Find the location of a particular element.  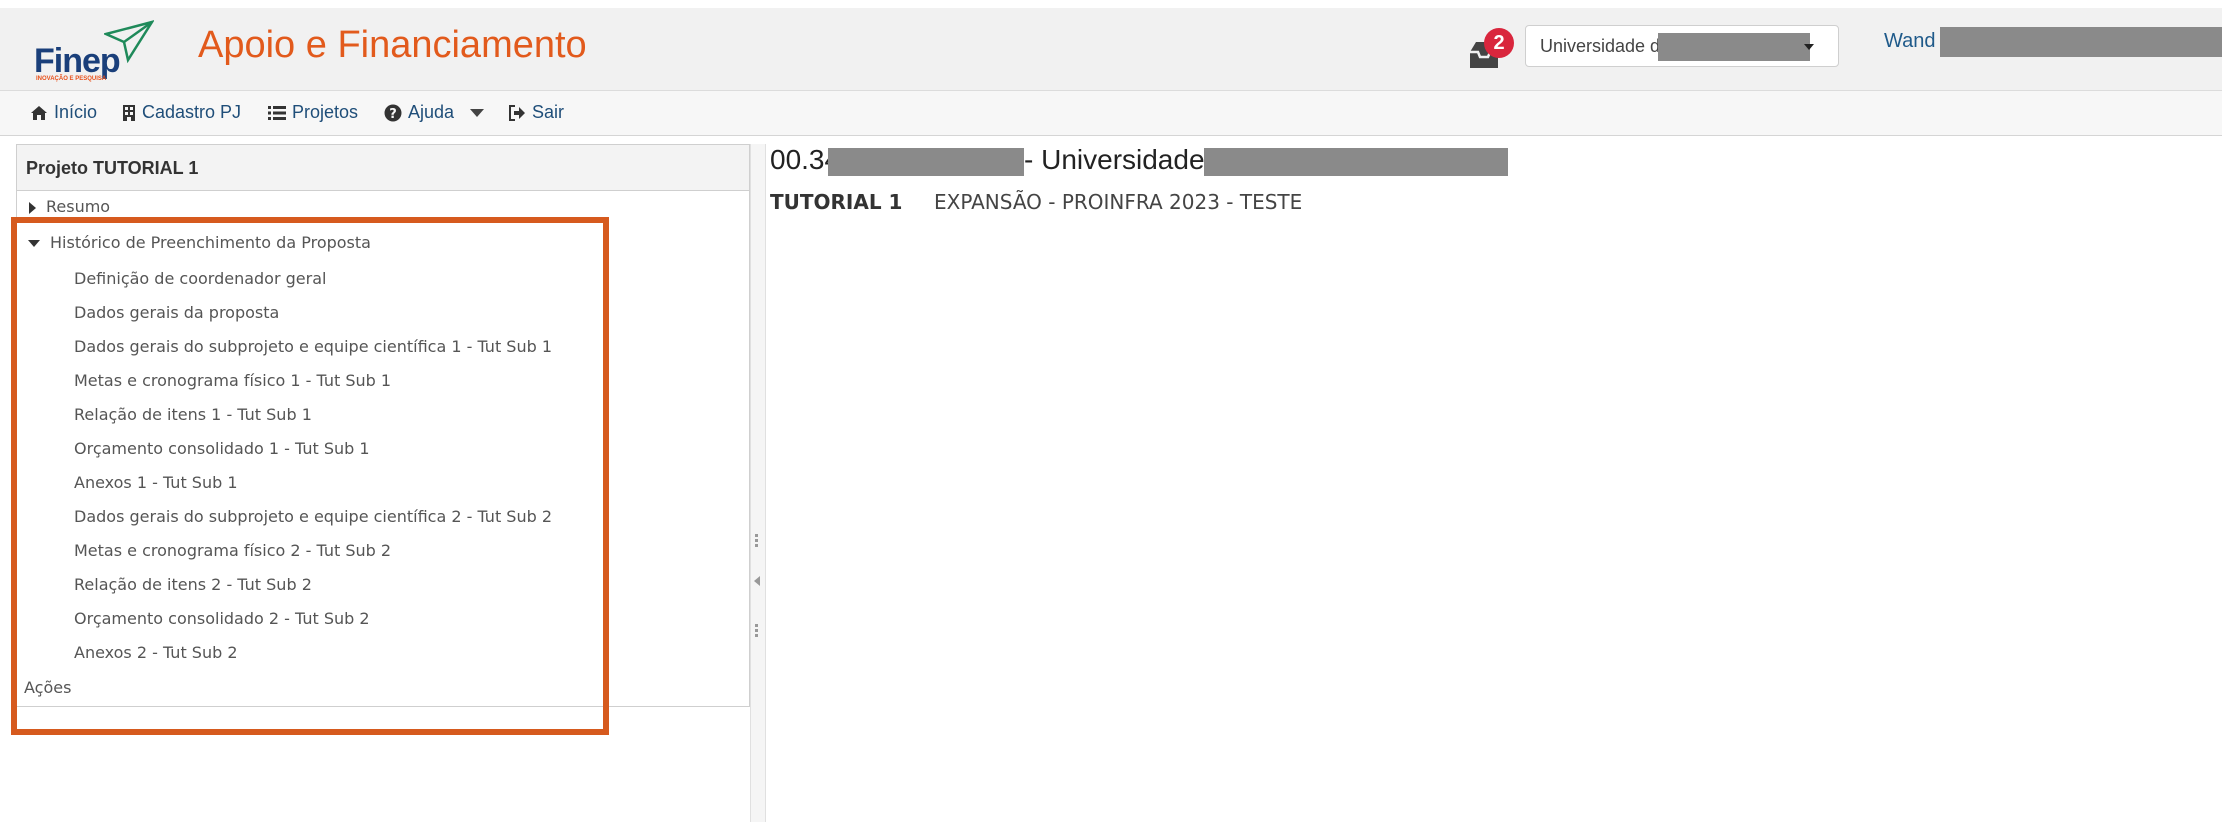

app-title: Apoio e Financiamento is located at coordinates (392, 45).